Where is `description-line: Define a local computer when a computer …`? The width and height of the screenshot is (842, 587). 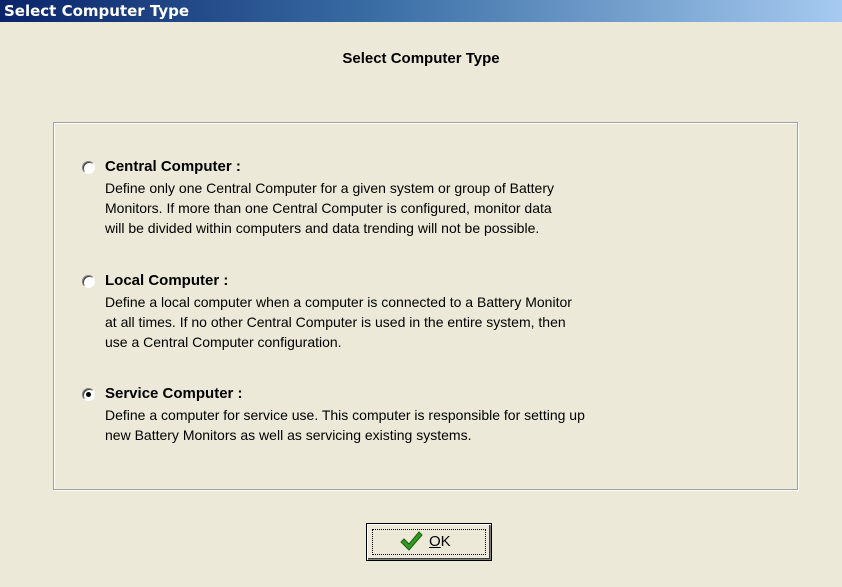 description-line: Define a local computer when a computer … is located at coordinates (338, 302).